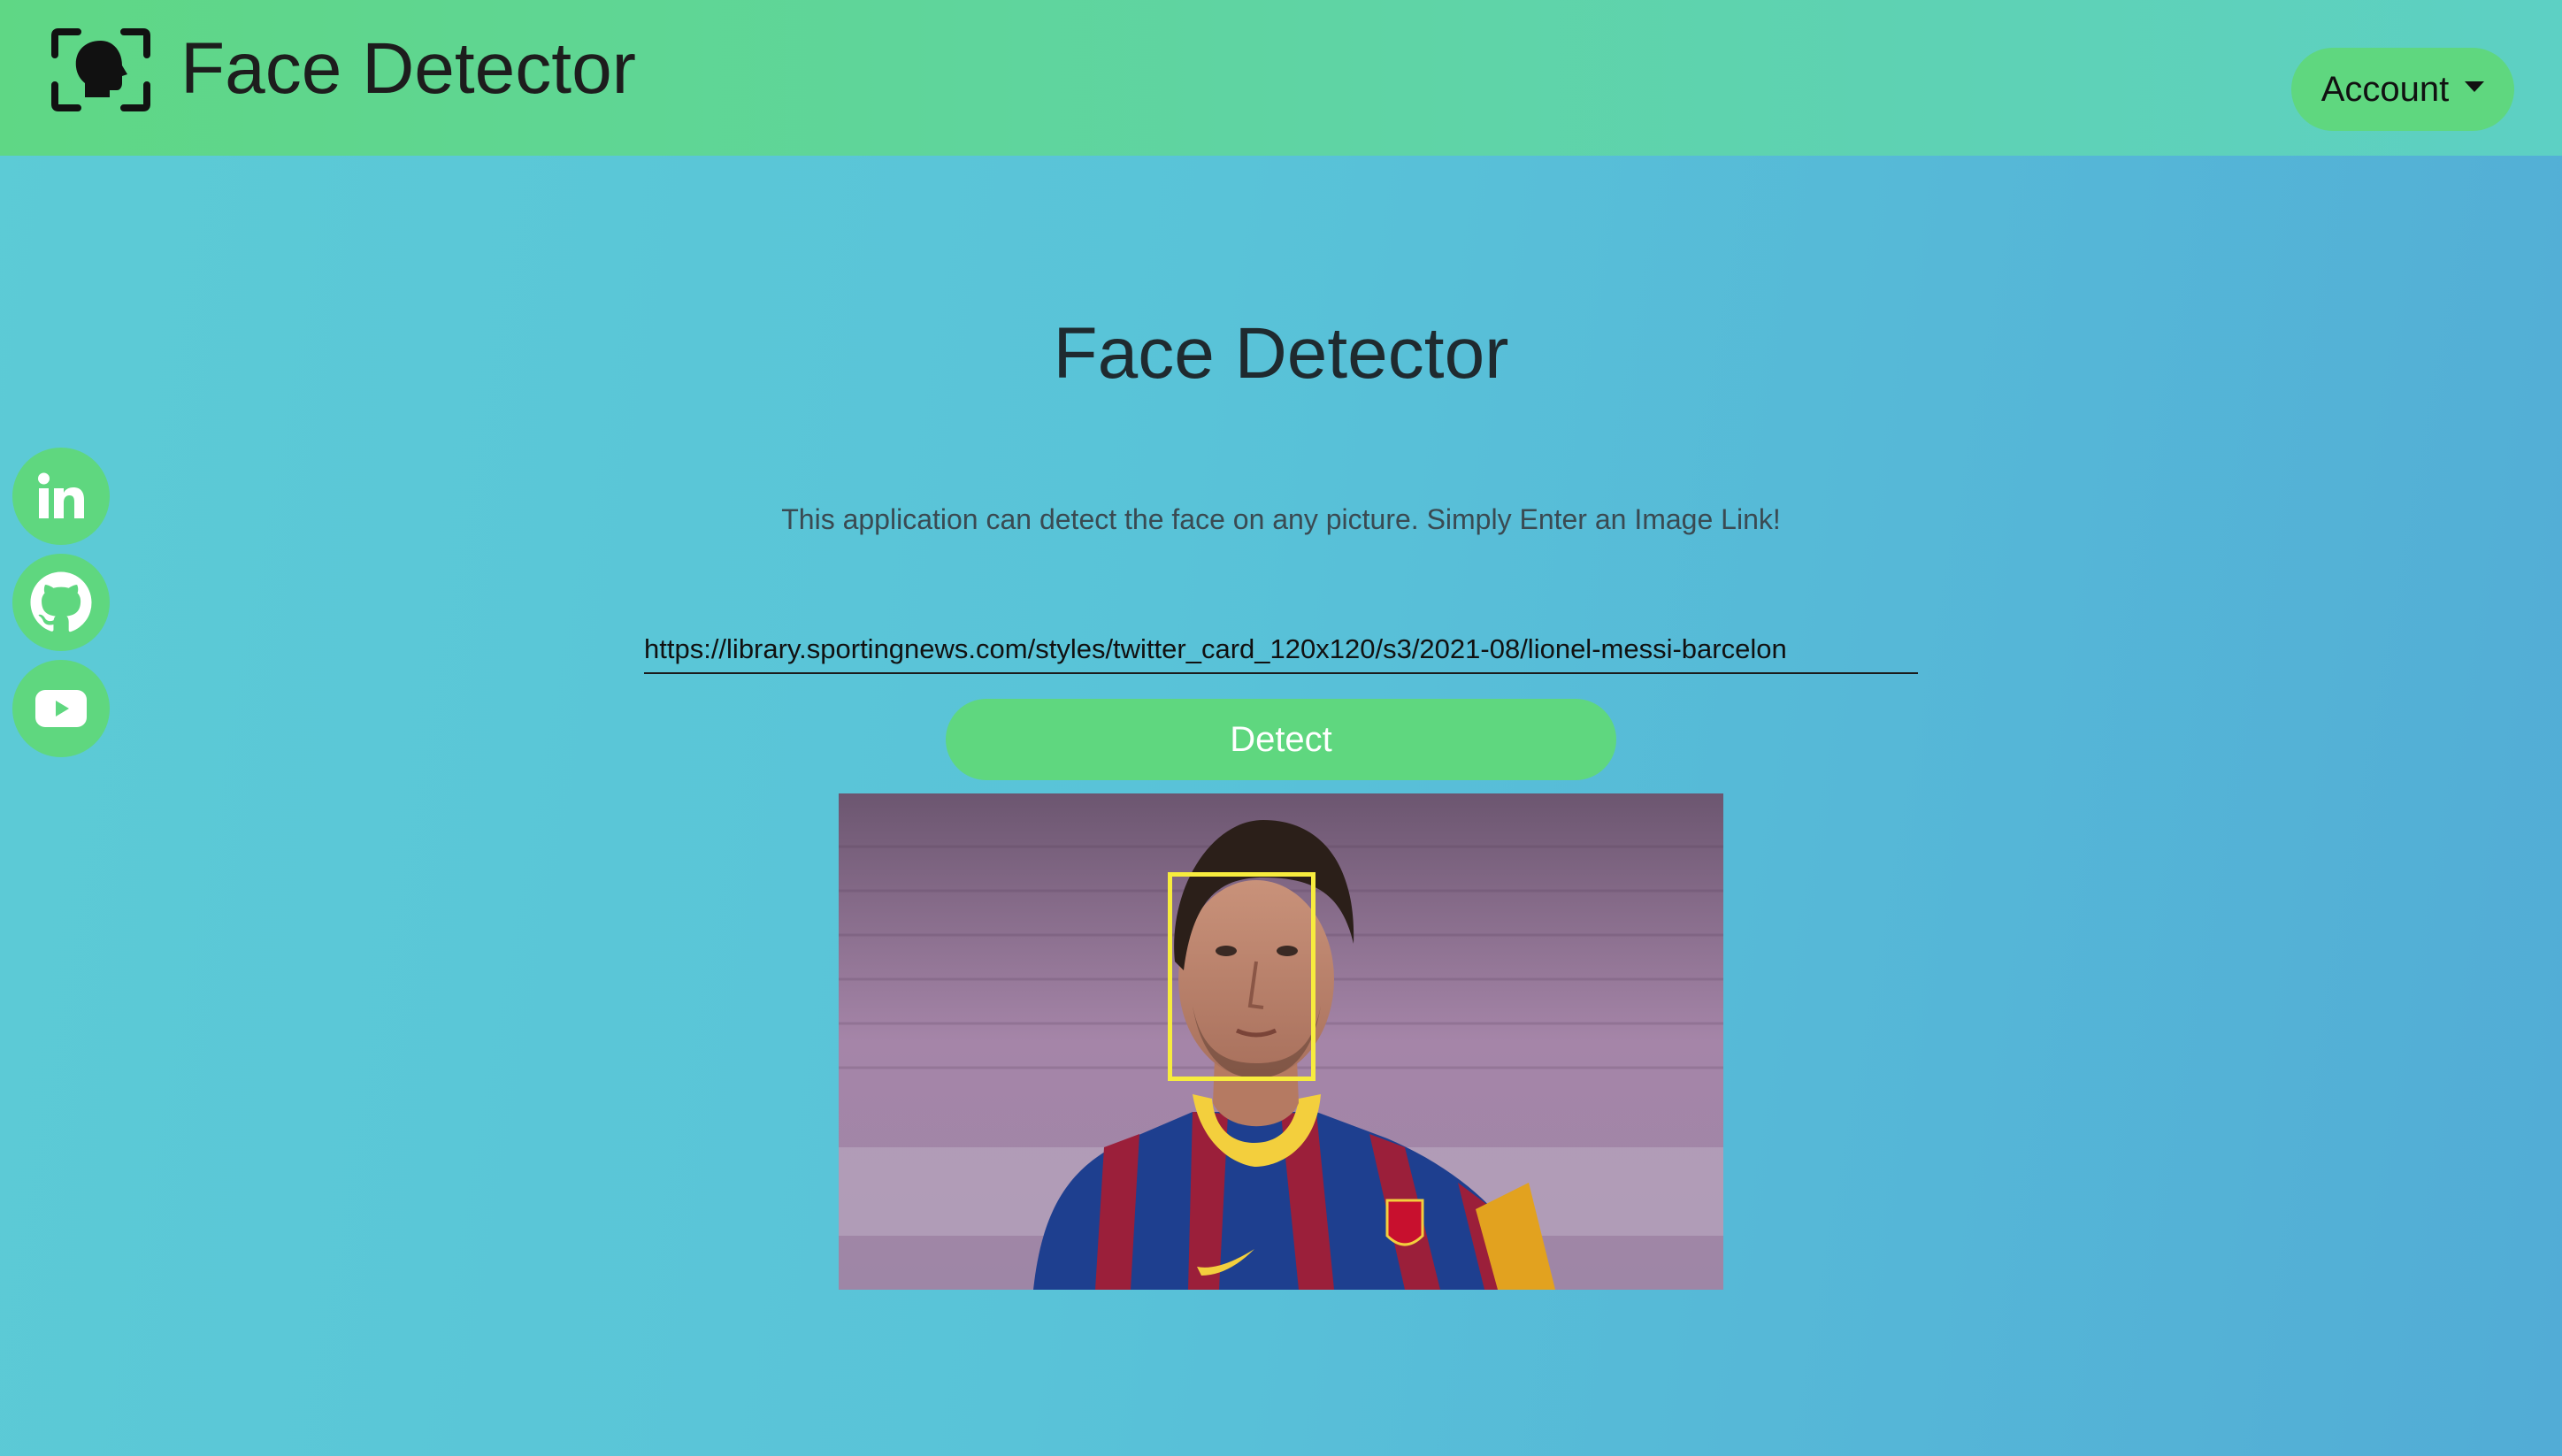 This screenshot has height=1456, width=2562. I want to click on github-link, so click(61, 602).